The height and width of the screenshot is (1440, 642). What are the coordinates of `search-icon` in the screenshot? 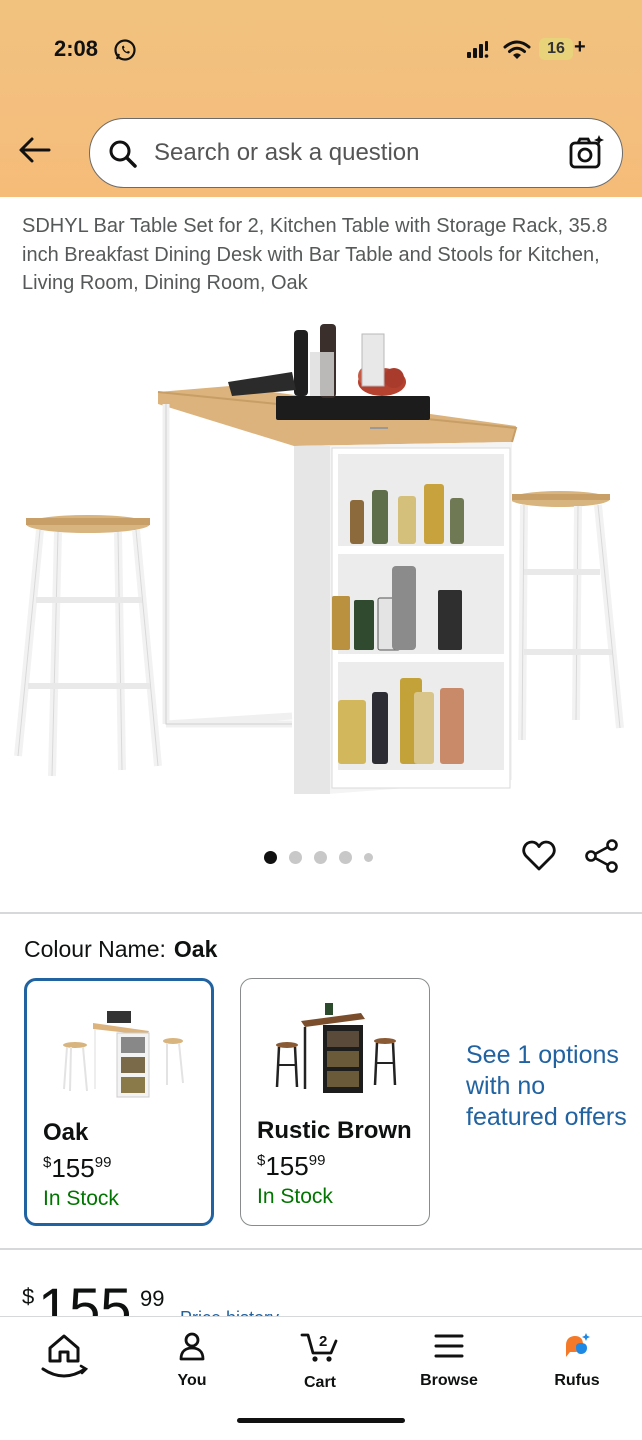 It's located at (123, 154).